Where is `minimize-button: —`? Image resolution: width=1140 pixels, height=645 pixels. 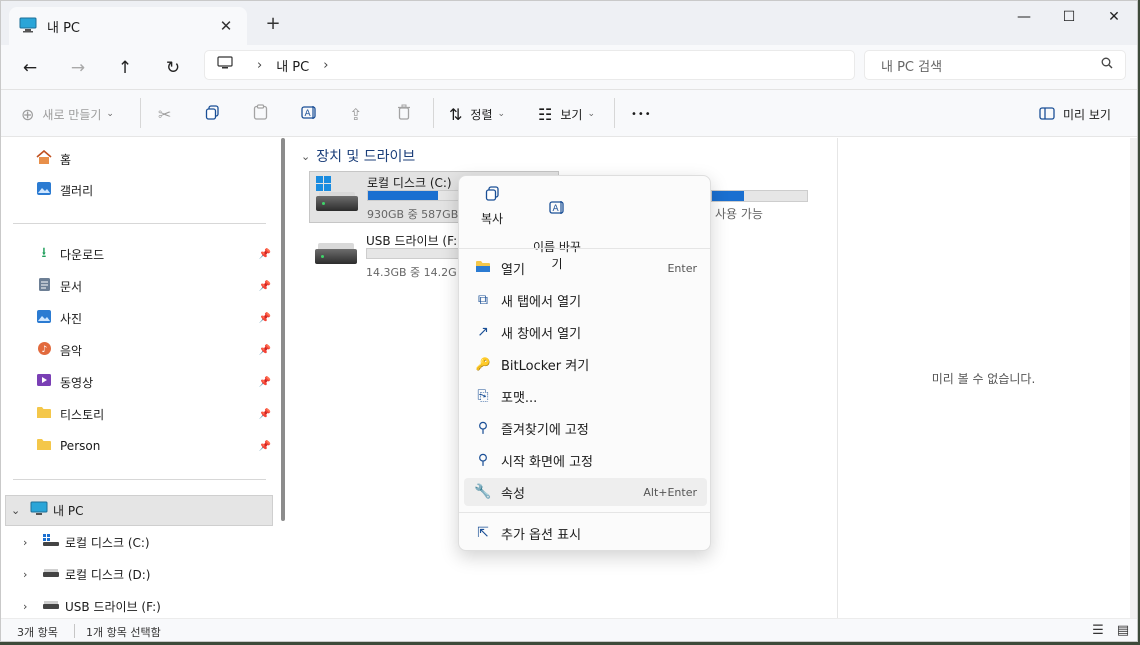
minimize-button: — is located at coordinates (1024, 17).